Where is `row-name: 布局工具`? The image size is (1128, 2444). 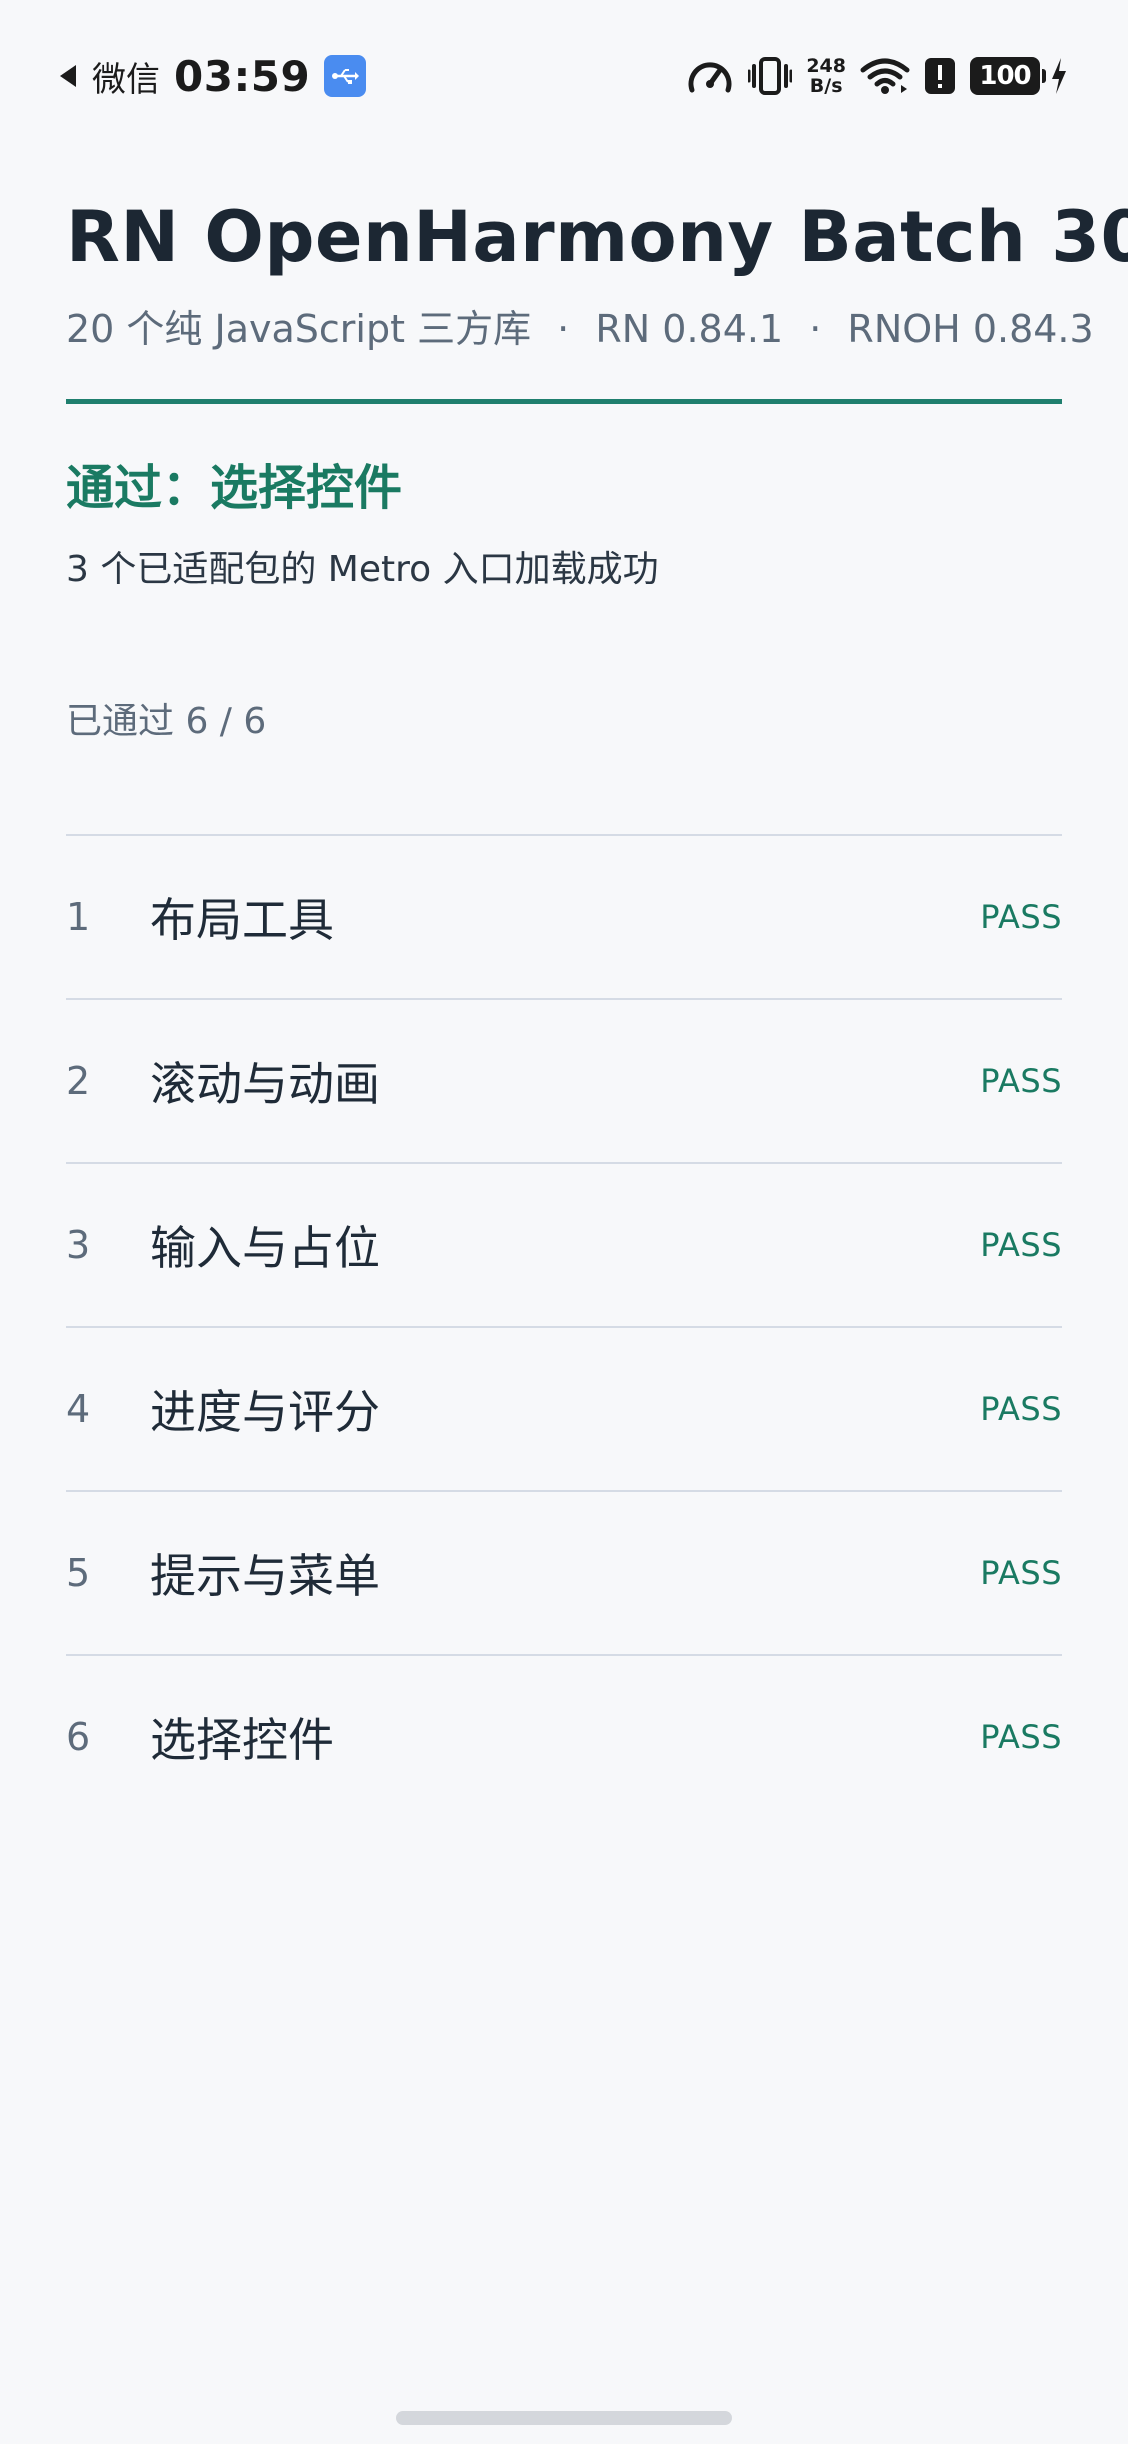
row-name: 布局工具 is located at coordinates (242, 920).